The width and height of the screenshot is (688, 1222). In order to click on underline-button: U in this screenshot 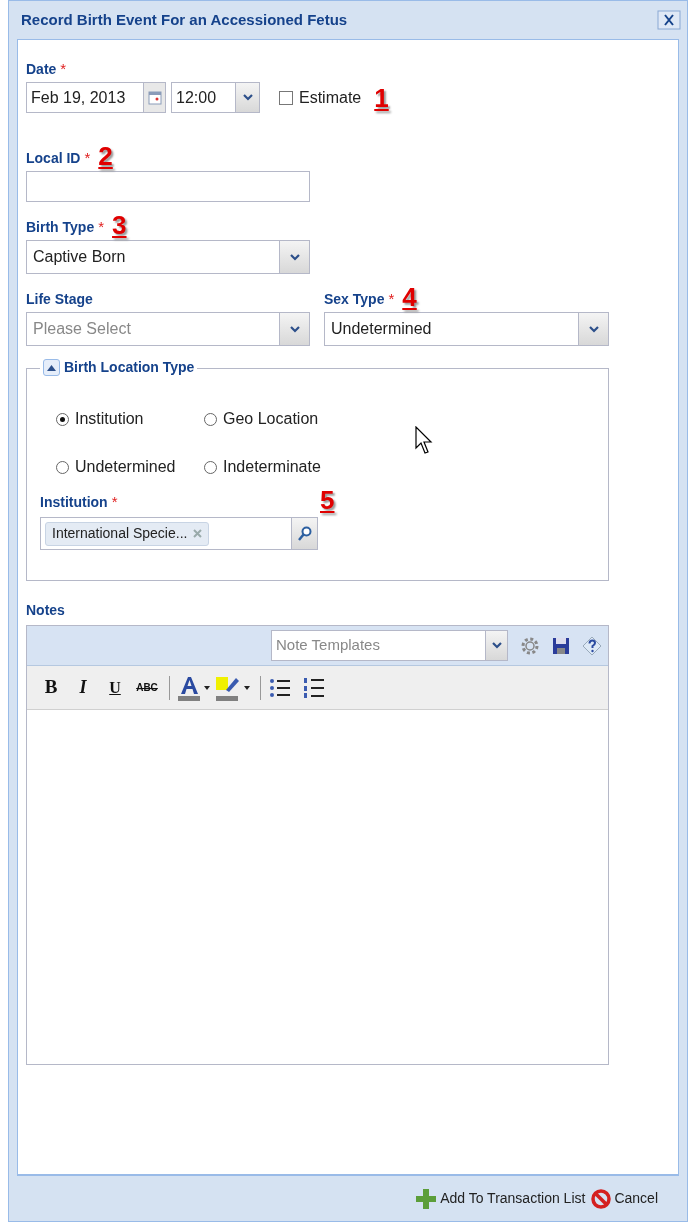, I will do `click(115, 687)`.